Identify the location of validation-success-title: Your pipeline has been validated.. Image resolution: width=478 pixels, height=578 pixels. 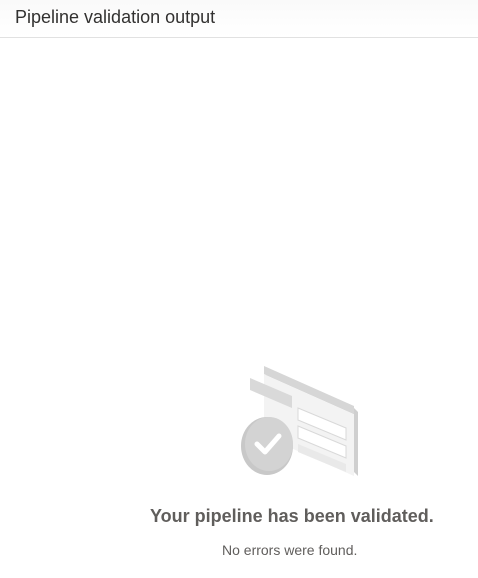
(292, 516).